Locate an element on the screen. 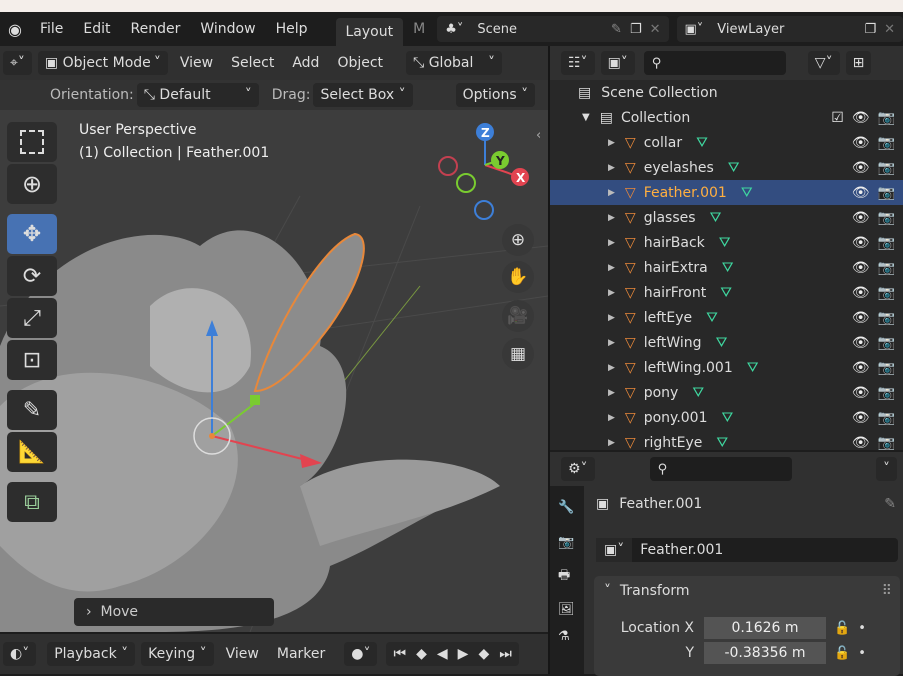 This screenshot has height=676, width=903. jump-start-icon: ⏮ is located at coordinates (399, 654).